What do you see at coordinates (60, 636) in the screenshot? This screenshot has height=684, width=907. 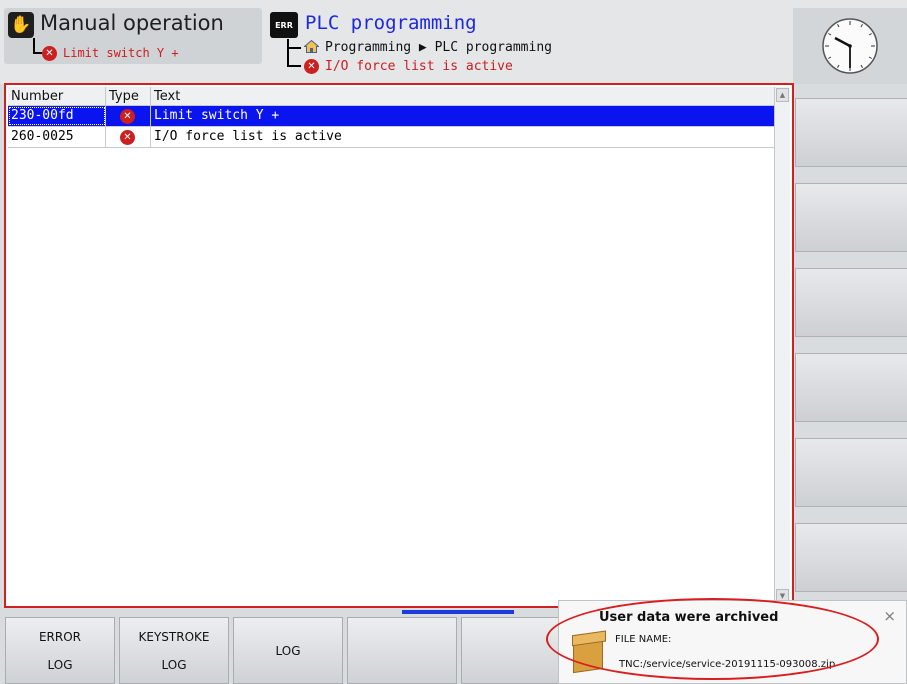 I see `softkey-label: ERROR` at bounding box center [60, 636].